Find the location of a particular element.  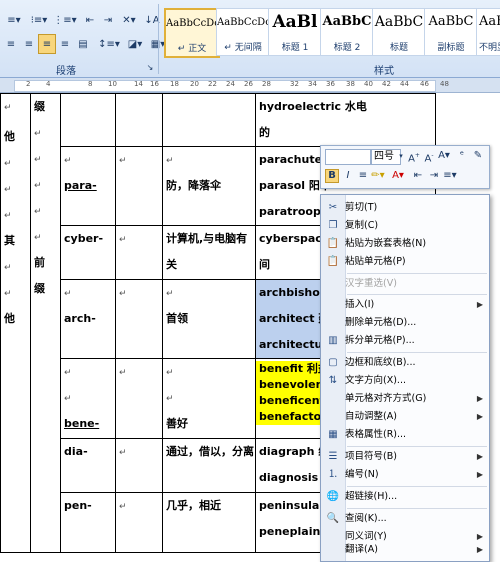

style-no-spacing: AaBbCcDc ↵ 无间隔 is located at coordinates (243, 32).